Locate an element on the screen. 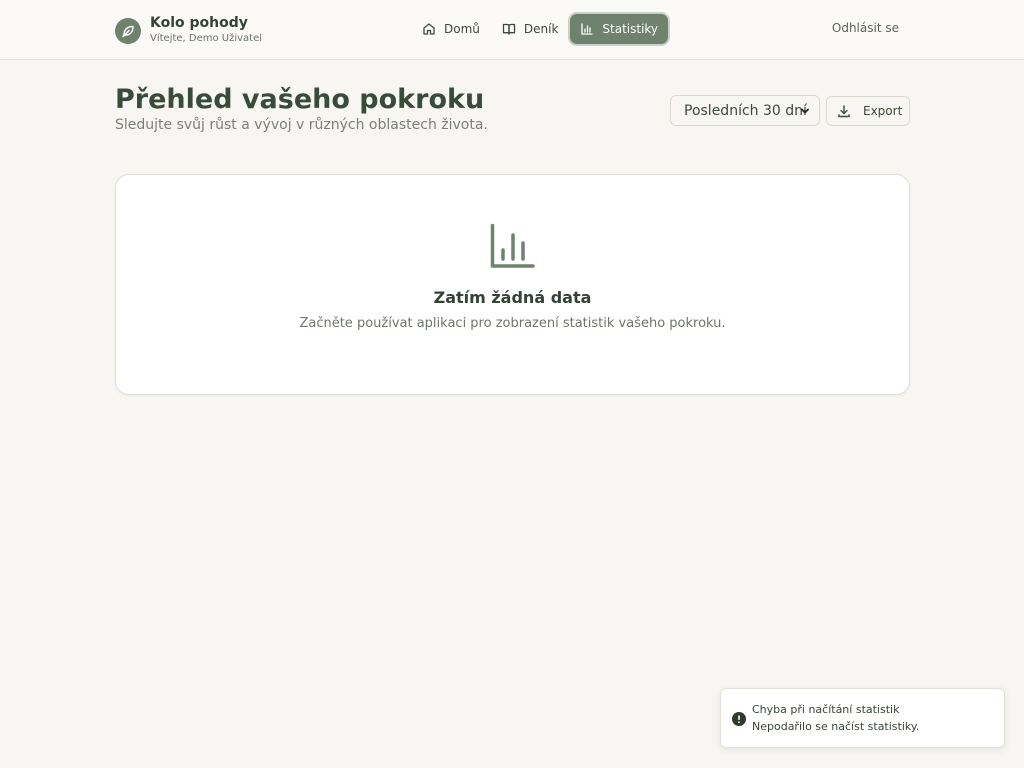 The width and height of the screenshot is (1024, 768). welcome-text: Vítejte, Demo Uživatel is located at coordinates (206, 38).